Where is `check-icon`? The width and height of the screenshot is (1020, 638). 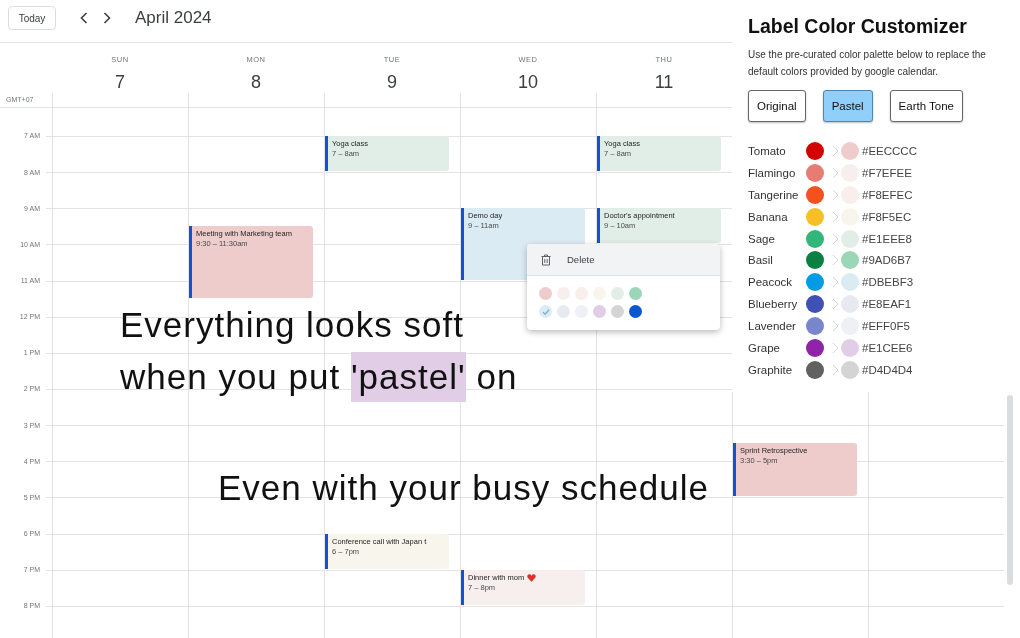
check-icon is located at coordinates (545, 311).